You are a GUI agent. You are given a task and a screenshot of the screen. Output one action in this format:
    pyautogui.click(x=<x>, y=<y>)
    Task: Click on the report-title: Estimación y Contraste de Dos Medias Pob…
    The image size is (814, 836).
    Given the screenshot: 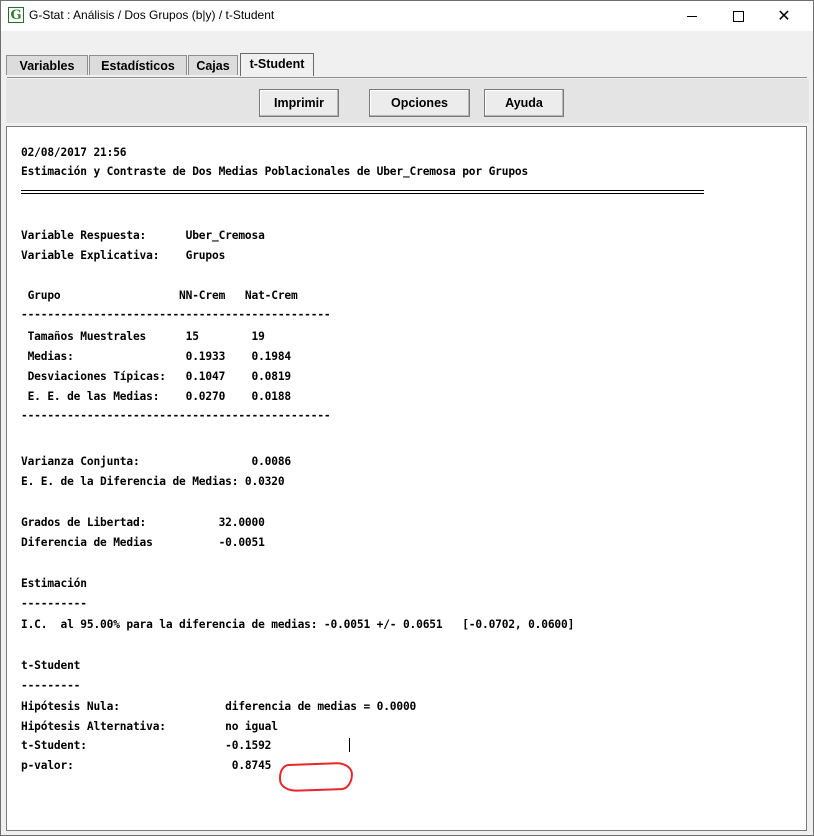 What is the action you would take?
    pyautogui.click(x=275, y=171)
    